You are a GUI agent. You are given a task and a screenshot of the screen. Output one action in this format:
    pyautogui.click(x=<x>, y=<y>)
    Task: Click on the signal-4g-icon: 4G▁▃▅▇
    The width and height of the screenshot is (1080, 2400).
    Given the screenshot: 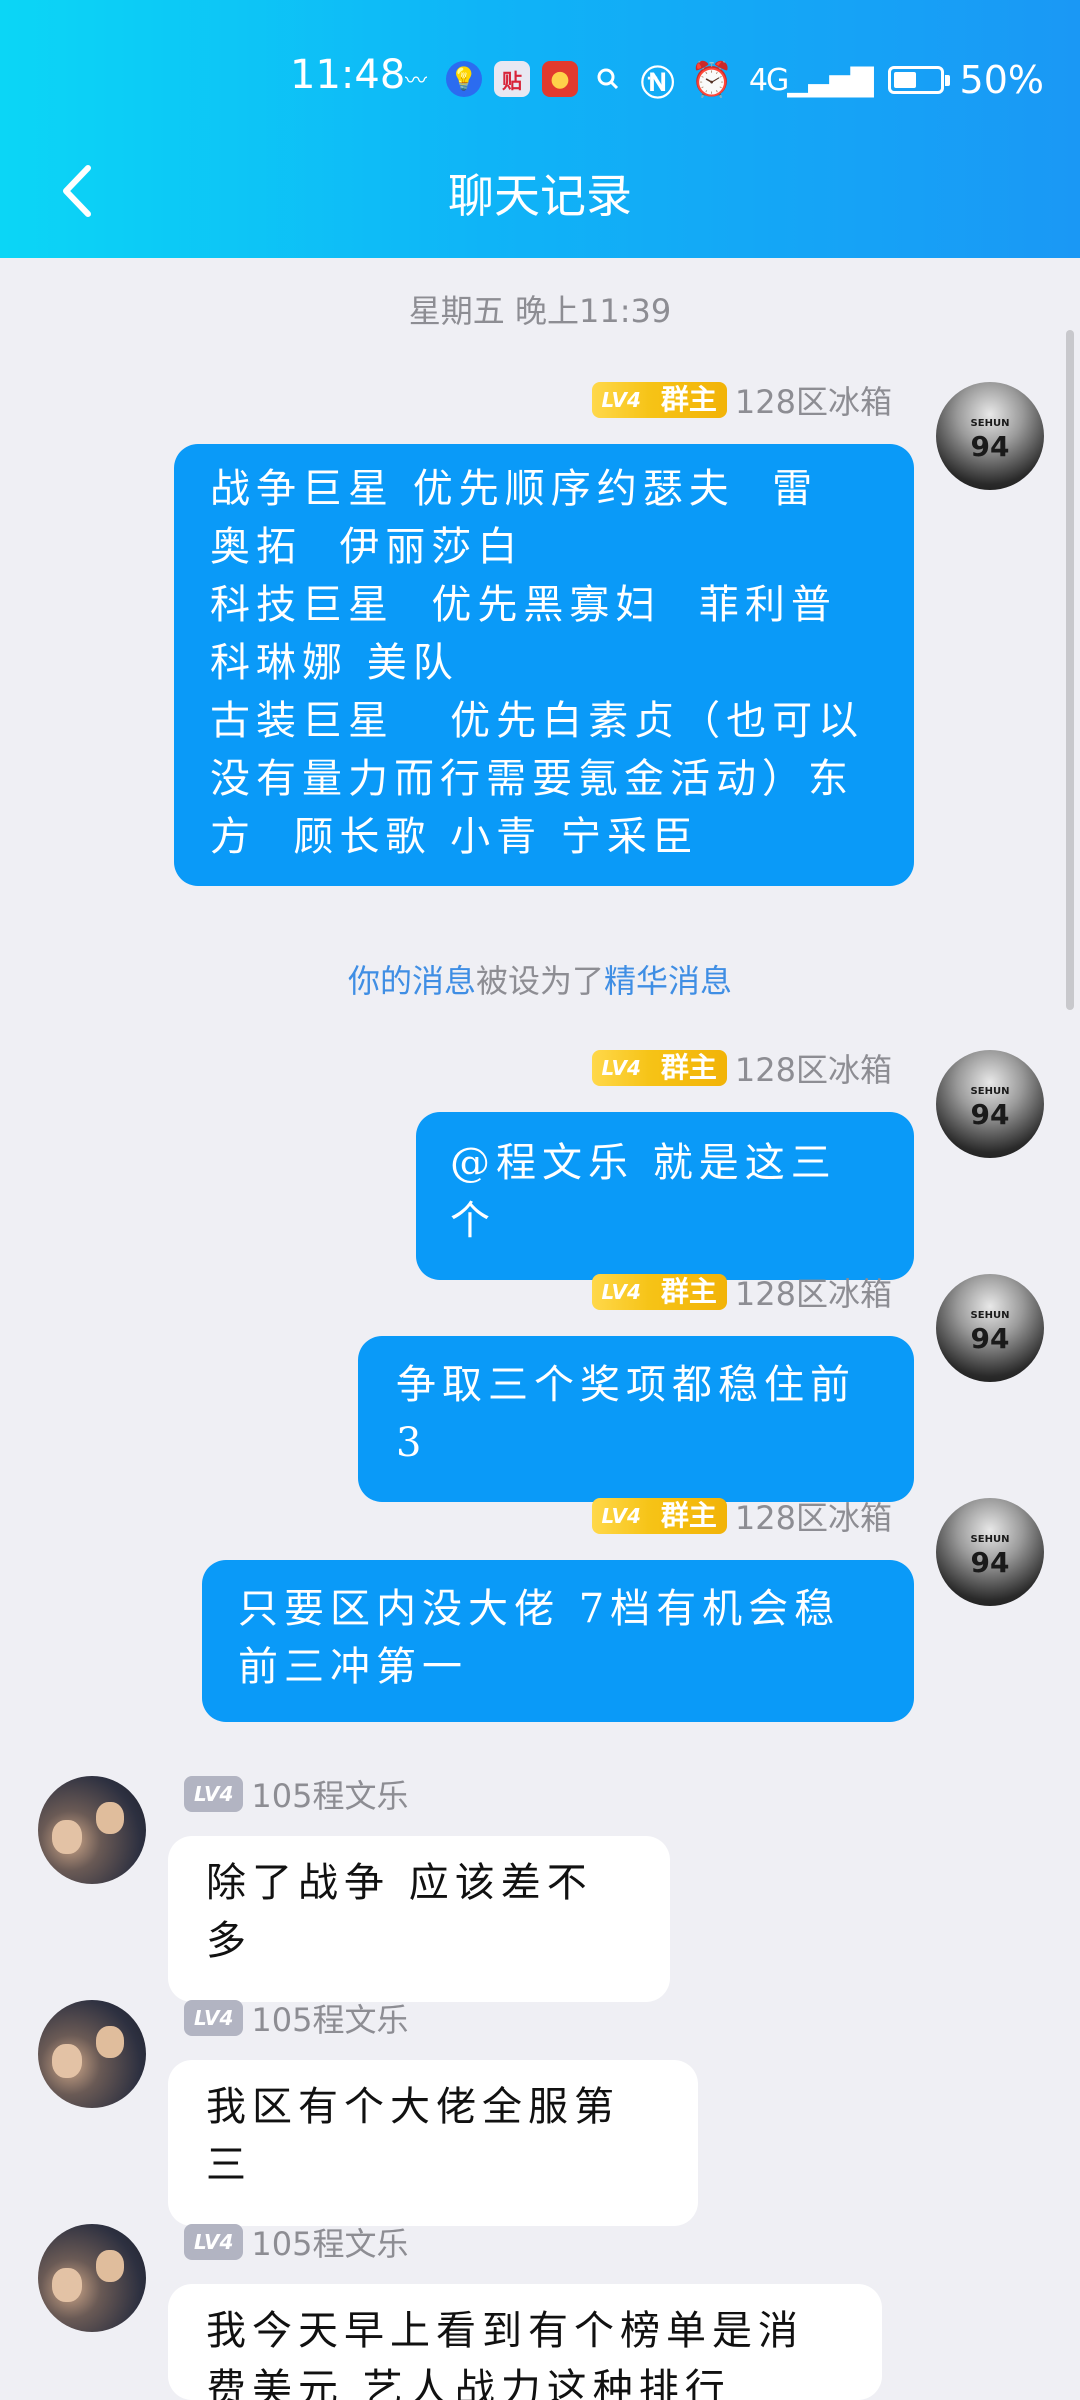 What is the action you would take?
    pyautogui.click(x=811, y=80)
    